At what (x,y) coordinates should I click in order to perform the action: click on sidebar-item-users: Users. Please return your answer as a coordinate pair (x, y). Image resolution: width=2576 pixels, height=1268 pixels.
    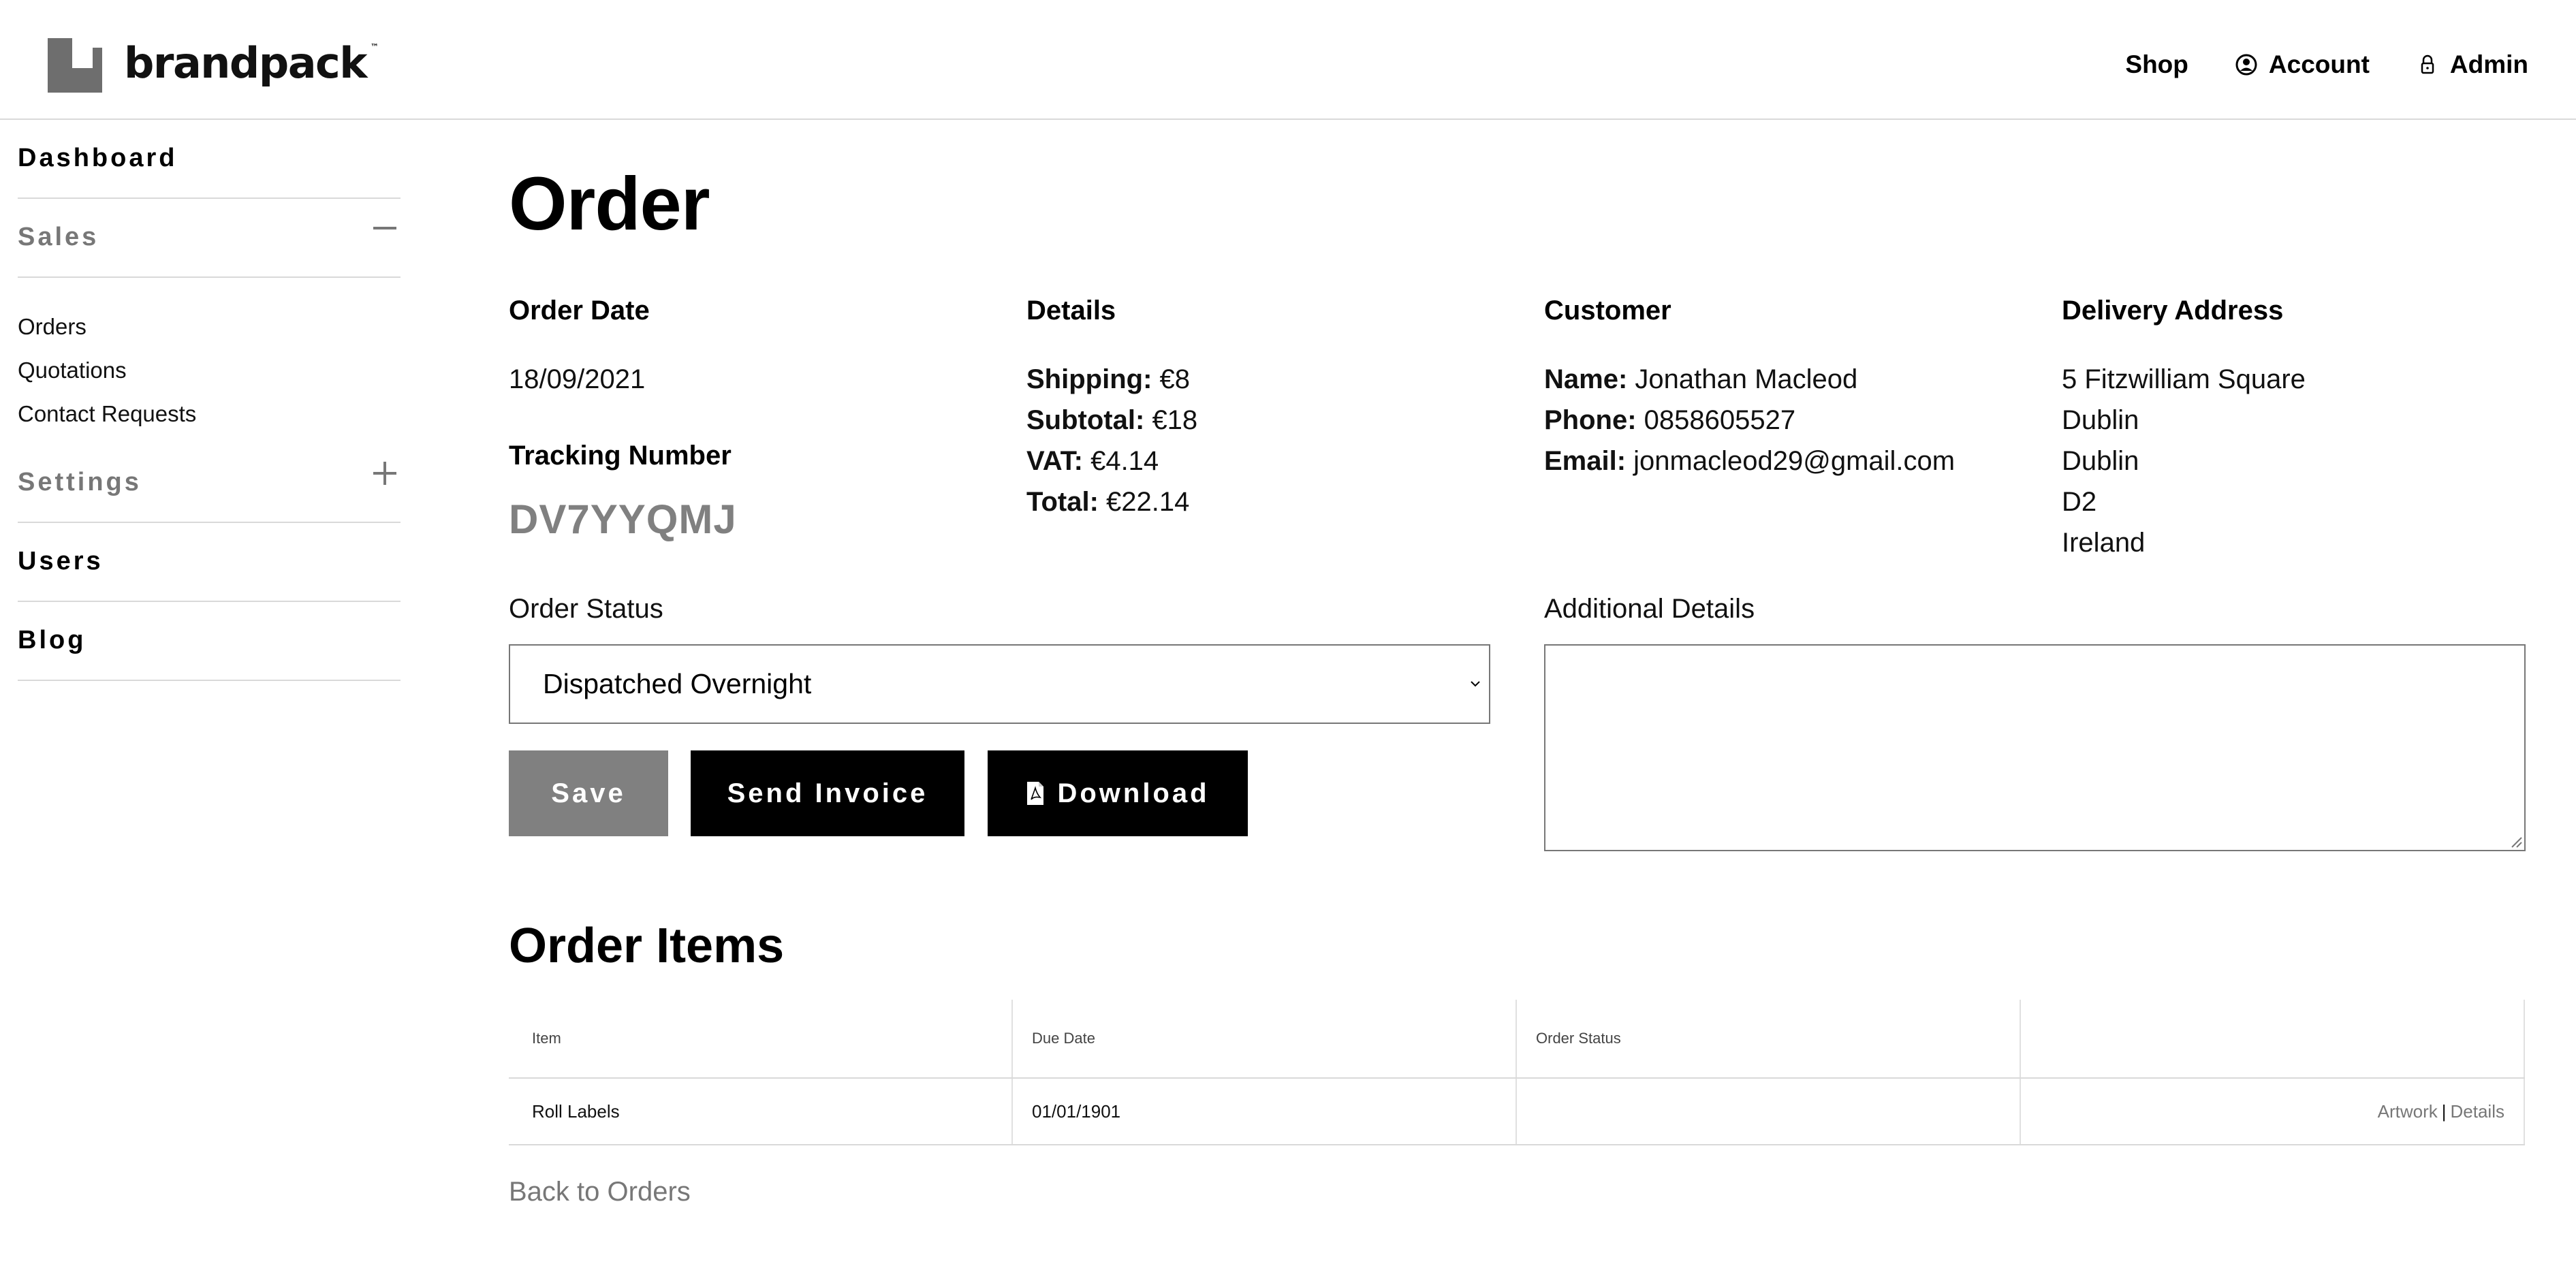
    Looking at the image, I should click on (209, 562).